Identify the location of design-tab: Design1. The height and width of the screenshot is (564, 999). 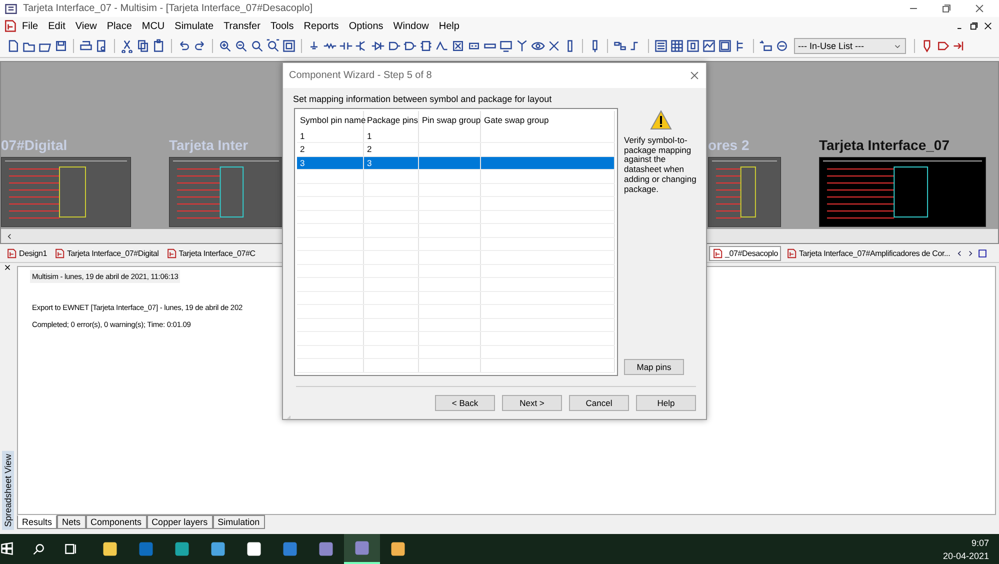
(26, 253).